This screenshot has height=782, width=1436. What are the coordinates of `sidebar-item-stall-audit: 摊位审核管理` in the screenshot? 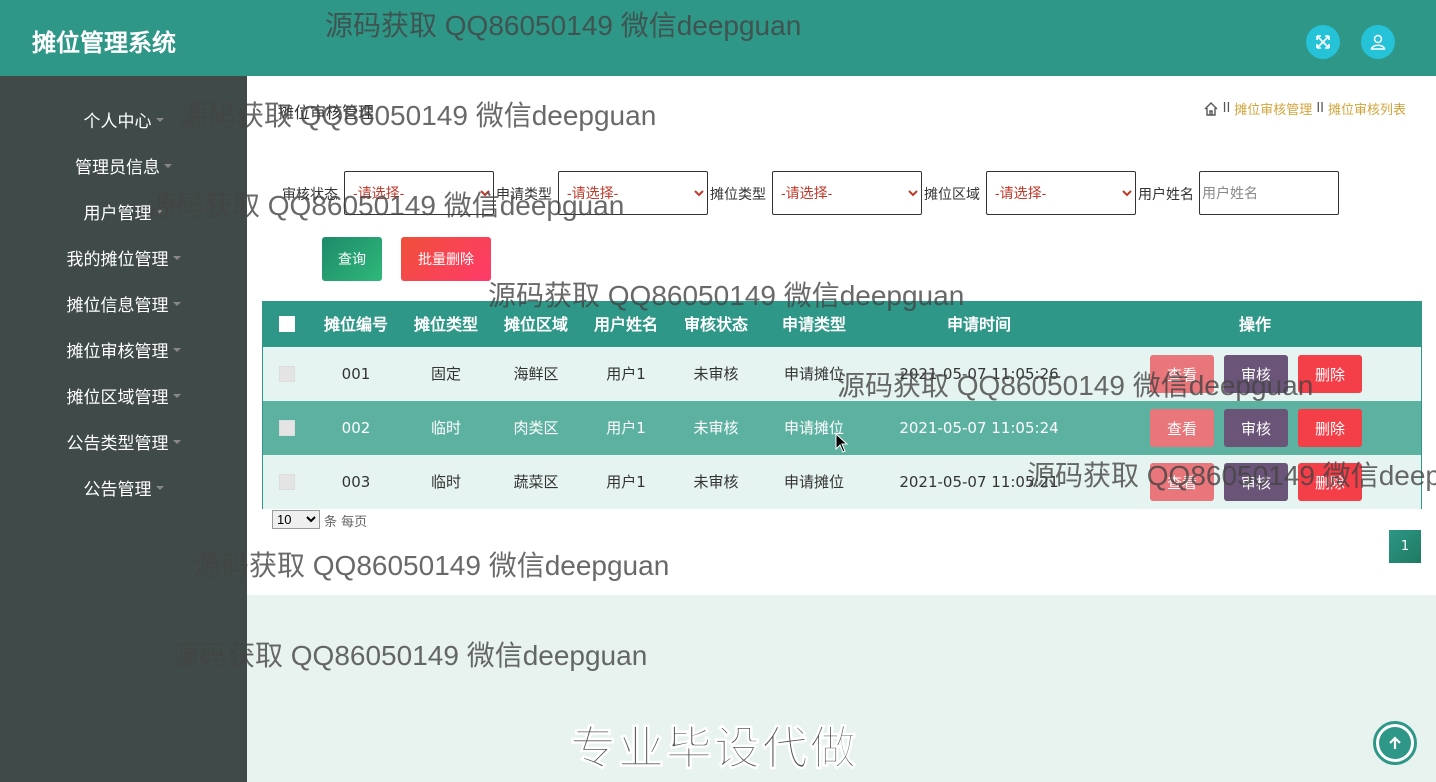 It's located at (123, 349).